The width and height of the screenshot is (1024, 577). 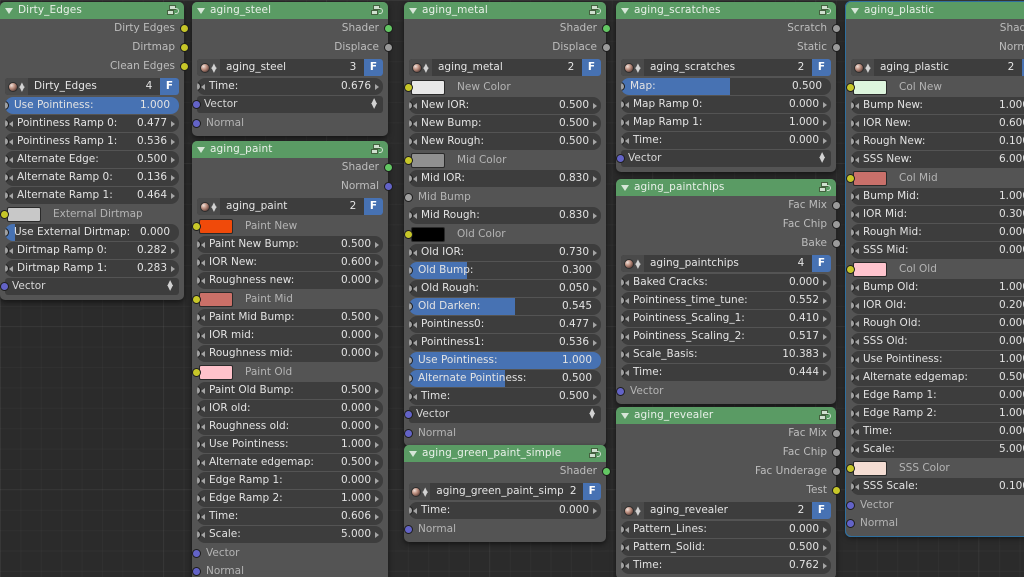 I want to click on value-field: Alternate edgemap: 0.500, so click(x=290, y=462).